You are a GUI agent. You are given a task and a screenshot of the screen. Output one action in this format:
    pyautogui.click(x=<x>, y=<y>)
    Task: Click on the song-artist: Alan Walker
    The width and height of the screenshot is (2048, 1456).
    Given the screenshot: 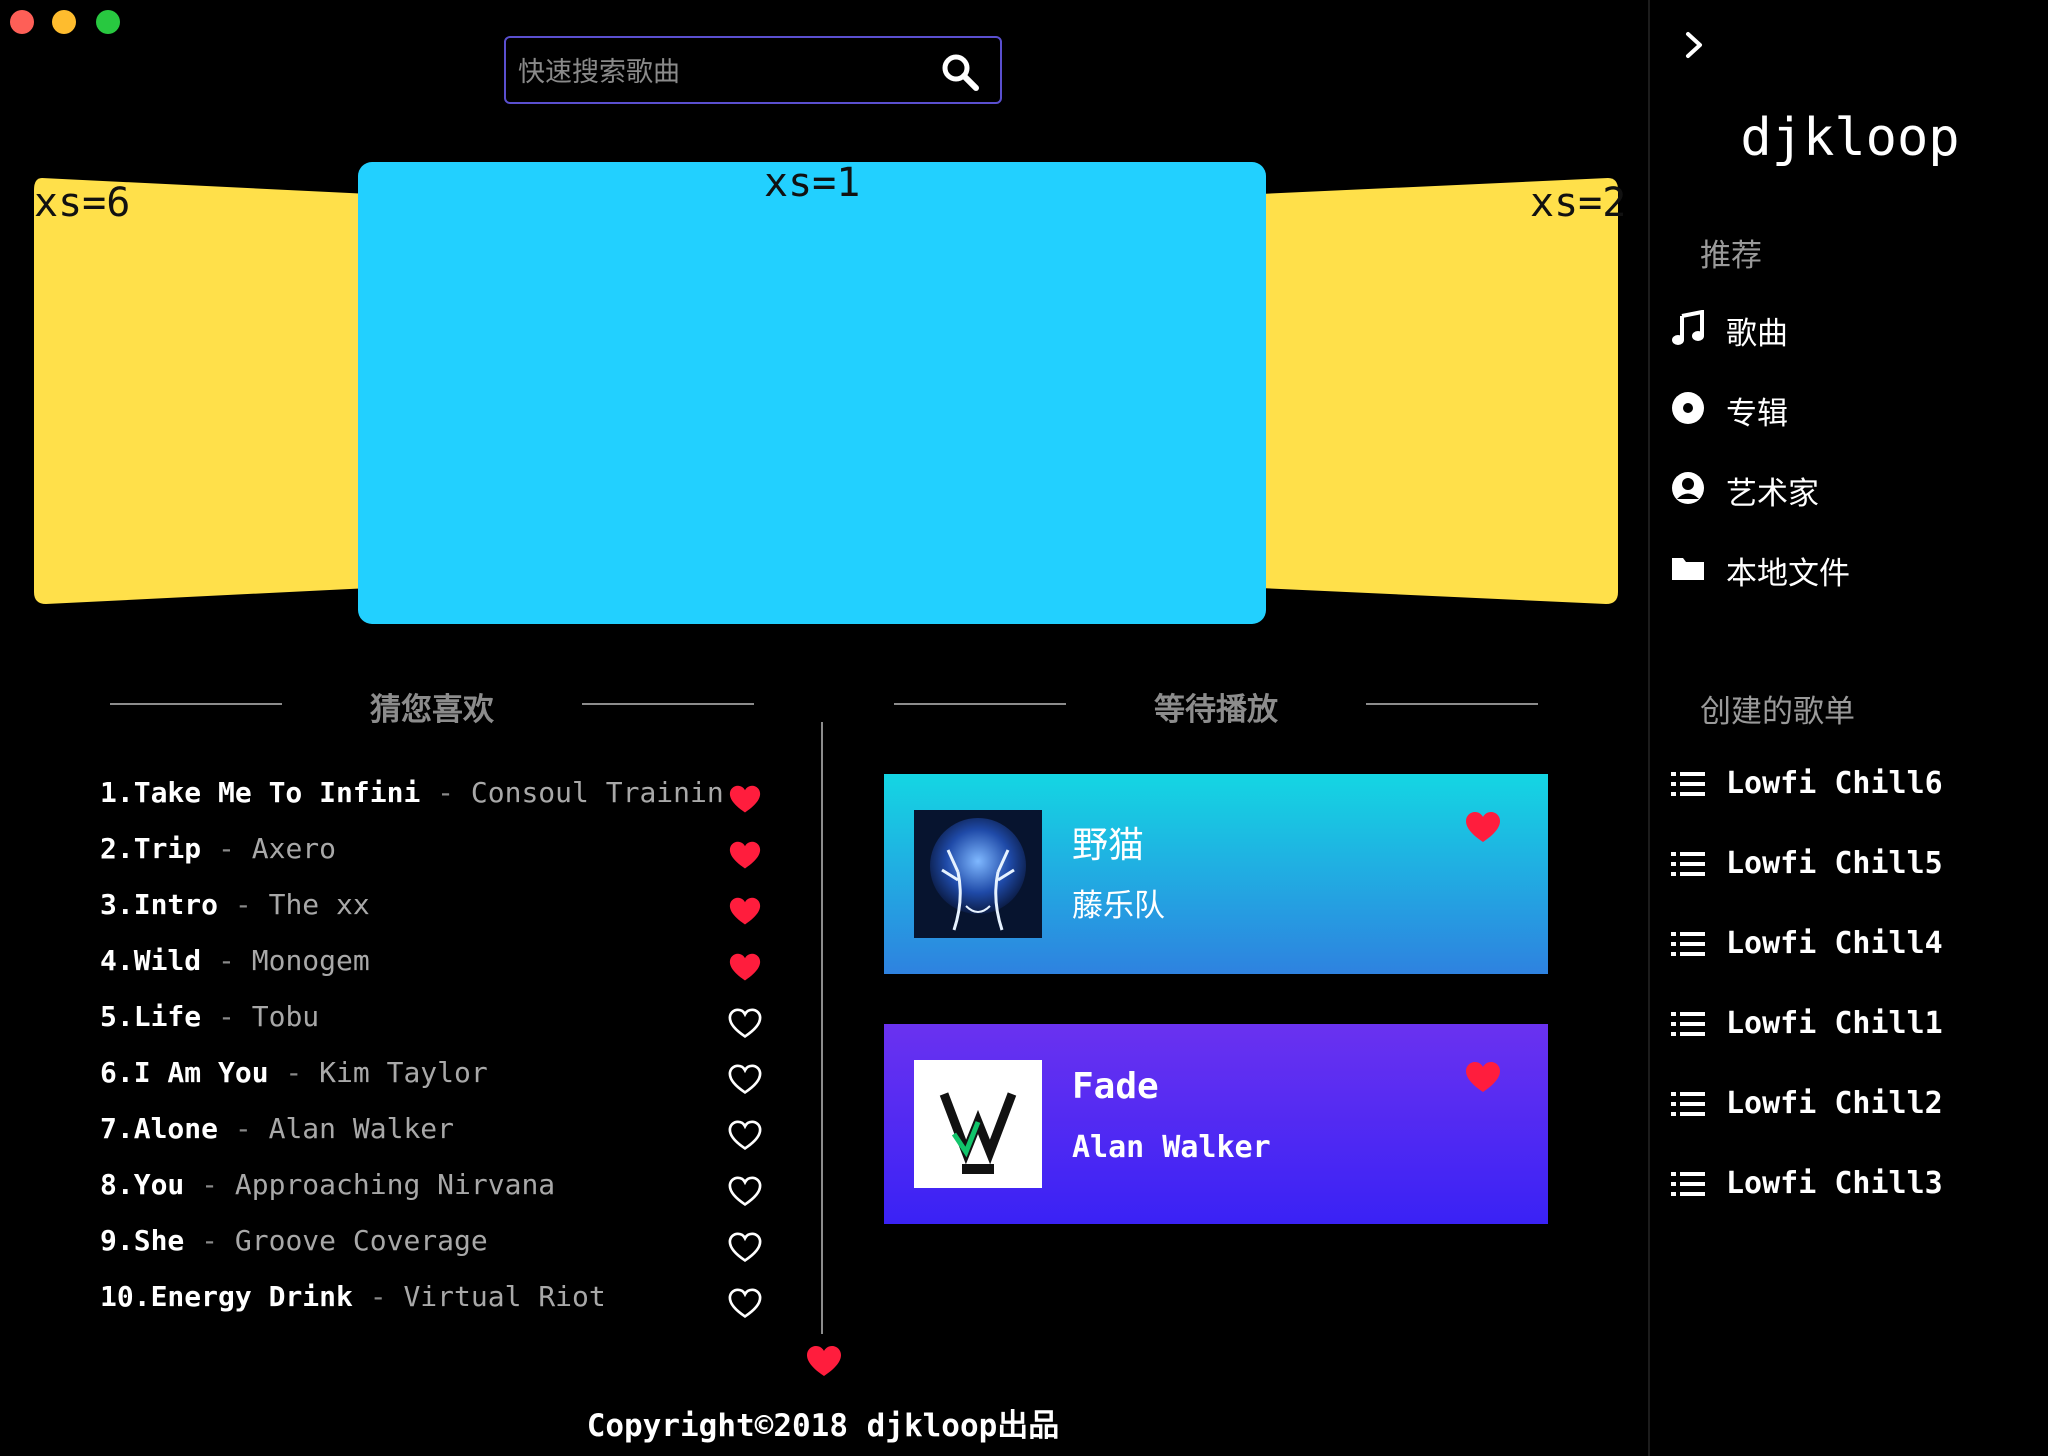 What is the action you would take?
    pyautogui.click(x=361, y=1128)
    